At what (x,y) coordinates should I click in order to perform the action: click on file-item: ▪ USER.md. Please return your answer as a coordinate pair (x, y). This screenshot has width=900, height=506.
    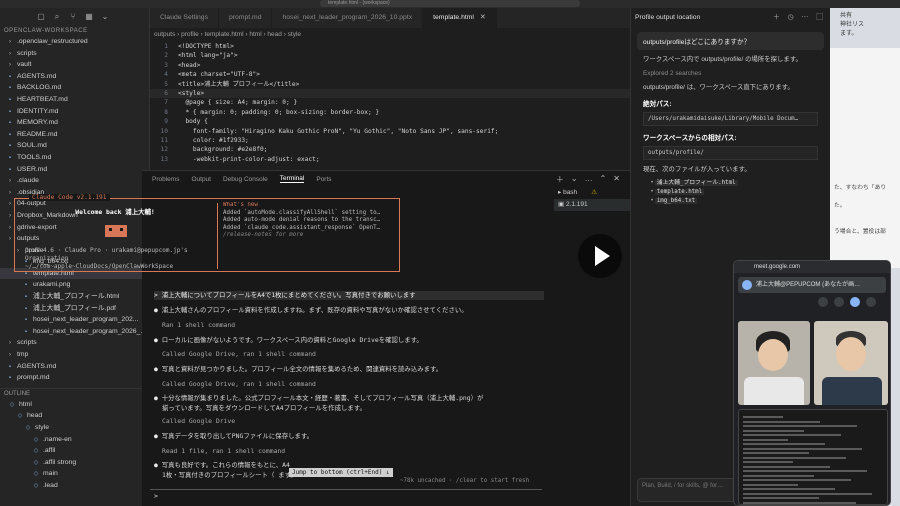
    Looking at the image, I should click on (74, 170).